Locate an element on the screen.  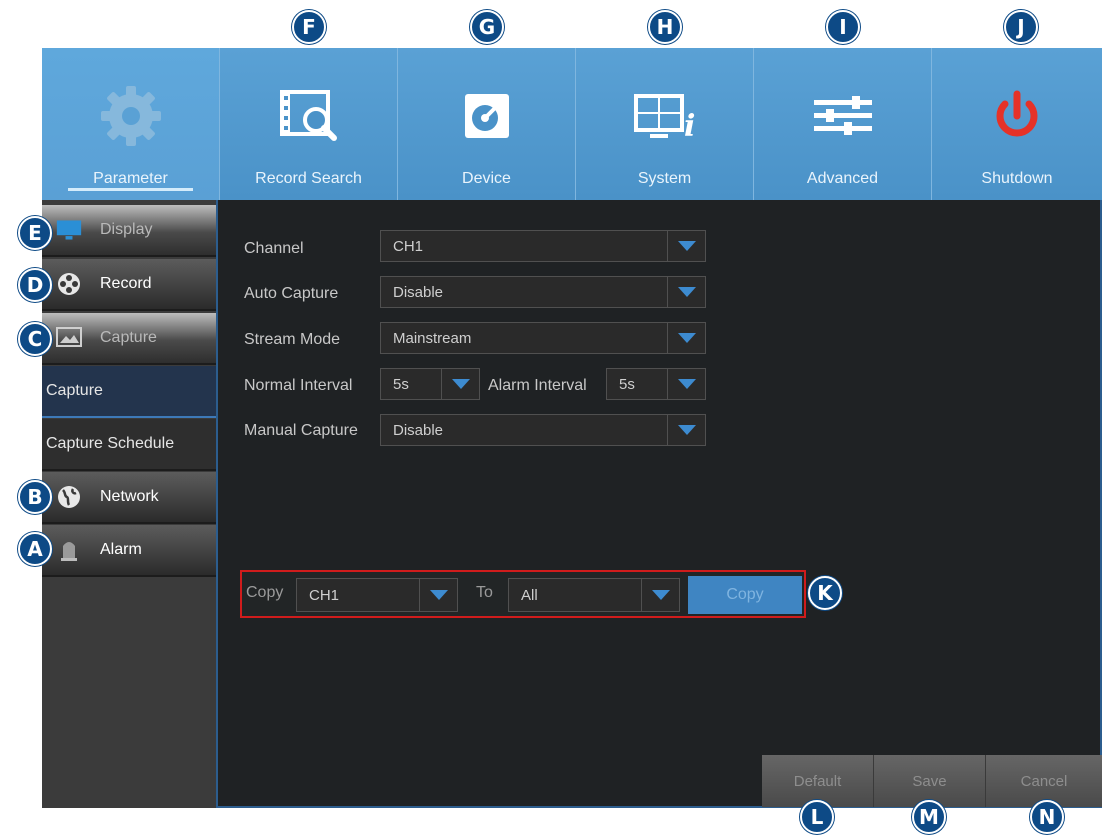
copy-from-value: CH1 is located at coordinates (324, 595).